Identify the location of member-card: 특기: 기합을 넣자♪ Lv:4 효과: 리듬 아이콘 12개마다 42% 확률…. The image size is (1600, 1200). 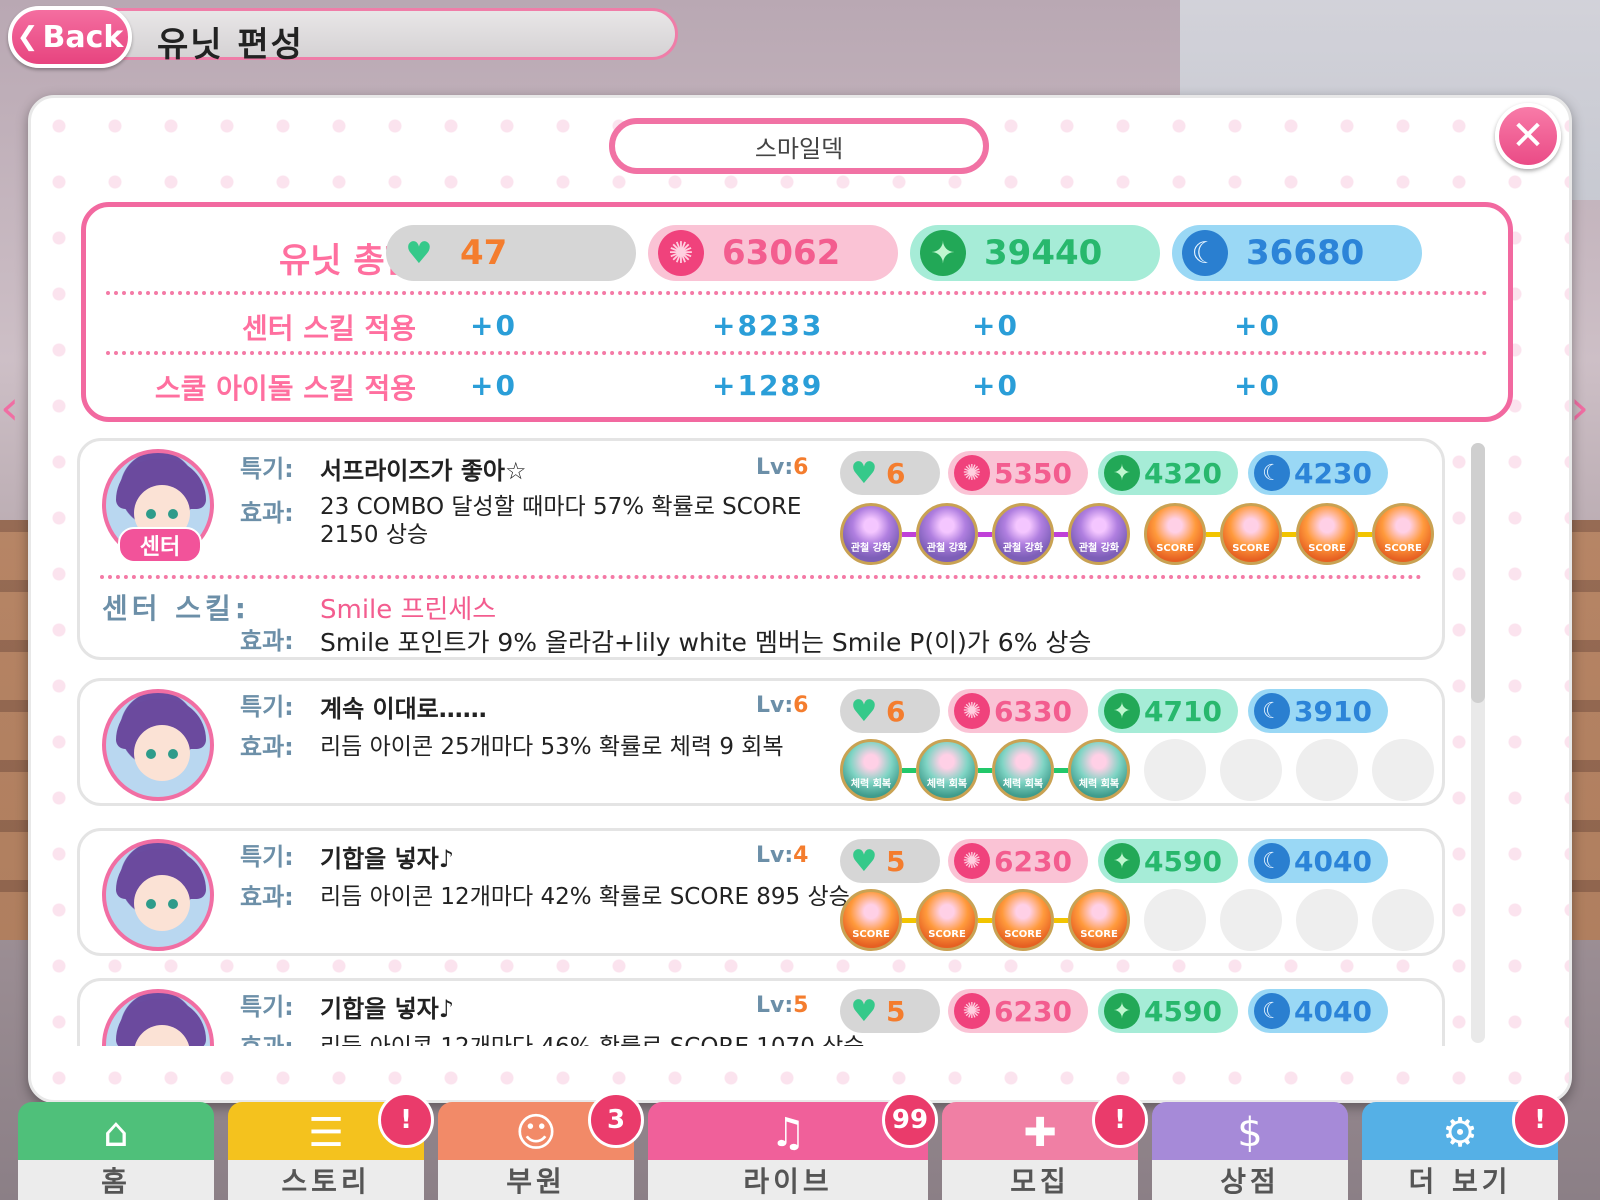
(761, 892).